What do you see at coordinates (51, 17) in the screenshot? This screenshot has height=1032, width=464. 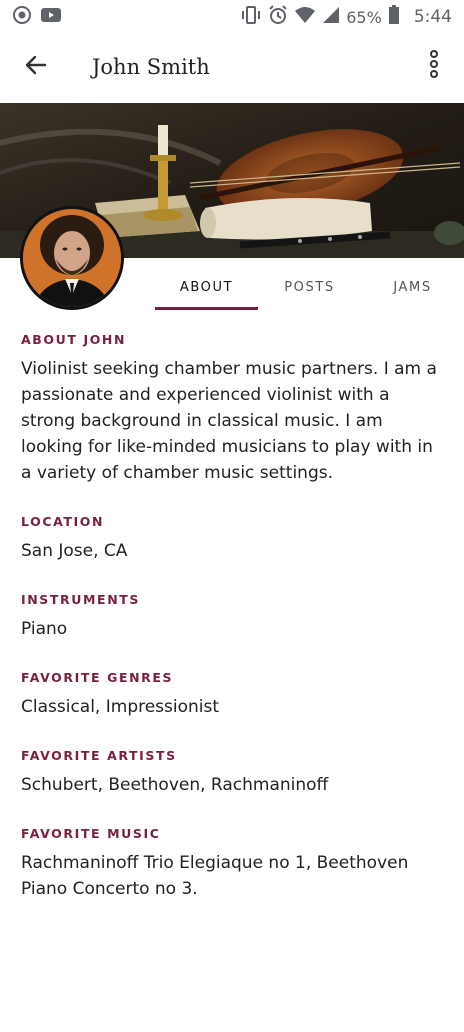 I see `youtube-icon` at bounding box center [51, 17].